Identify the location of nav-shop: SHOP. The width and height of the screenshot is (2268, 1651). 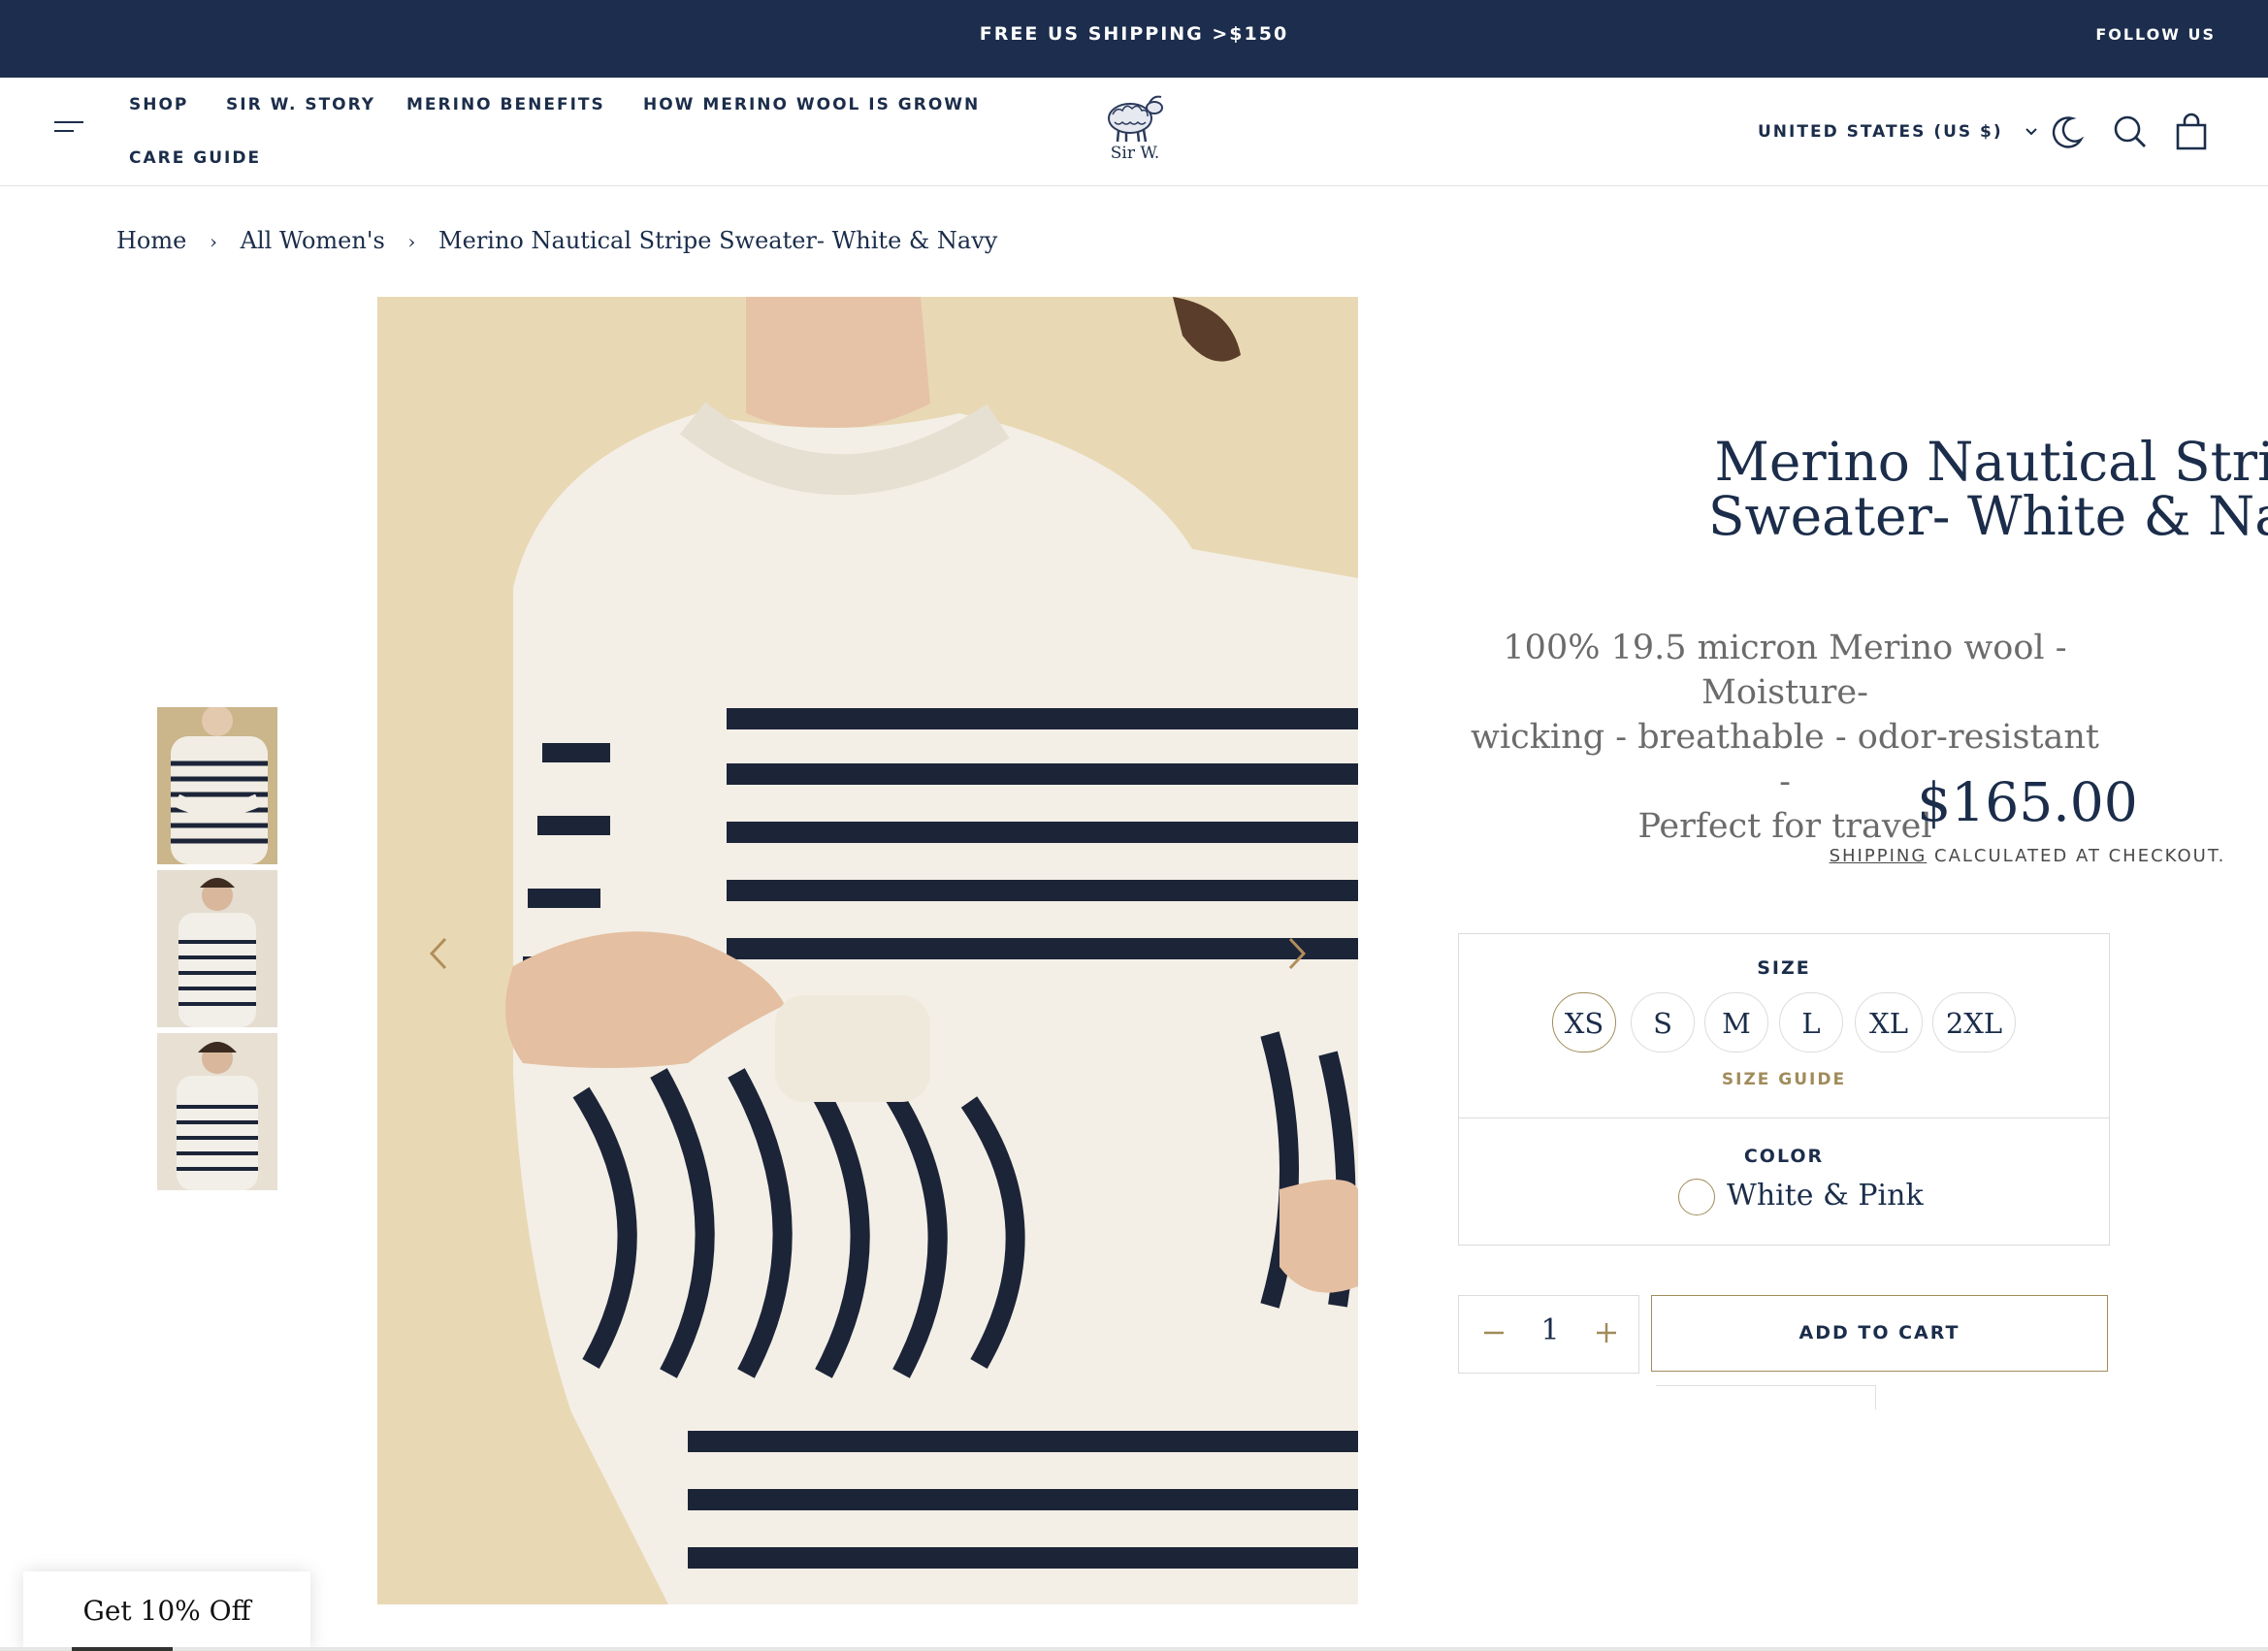
(158, 104).